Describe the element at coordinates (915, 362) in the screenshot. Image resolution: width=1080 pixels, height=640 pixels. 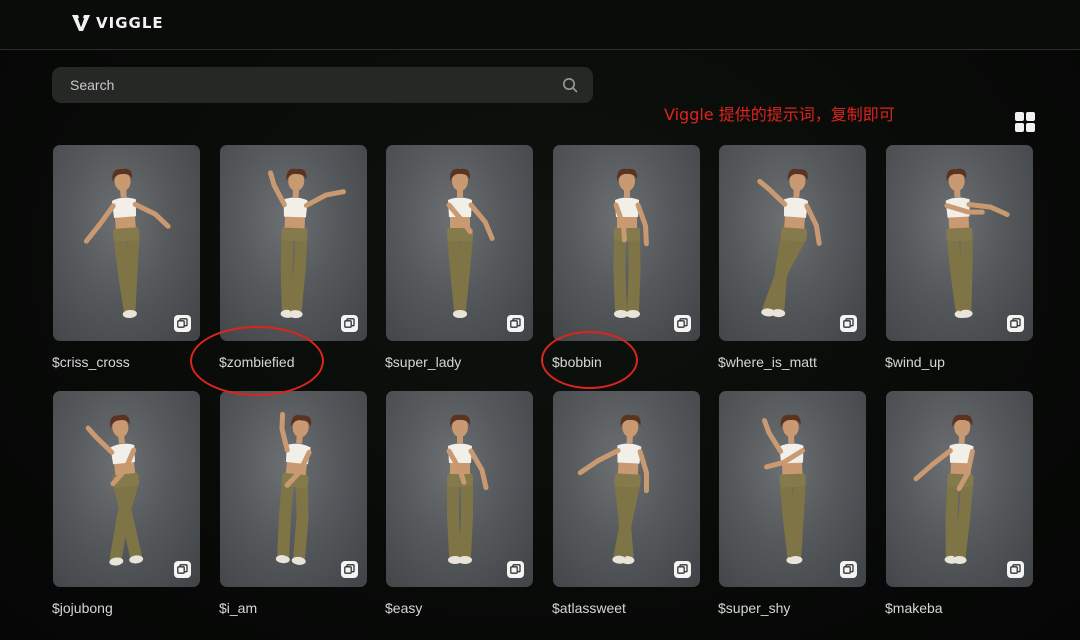
I see `template-label: $wind_up` at that location.